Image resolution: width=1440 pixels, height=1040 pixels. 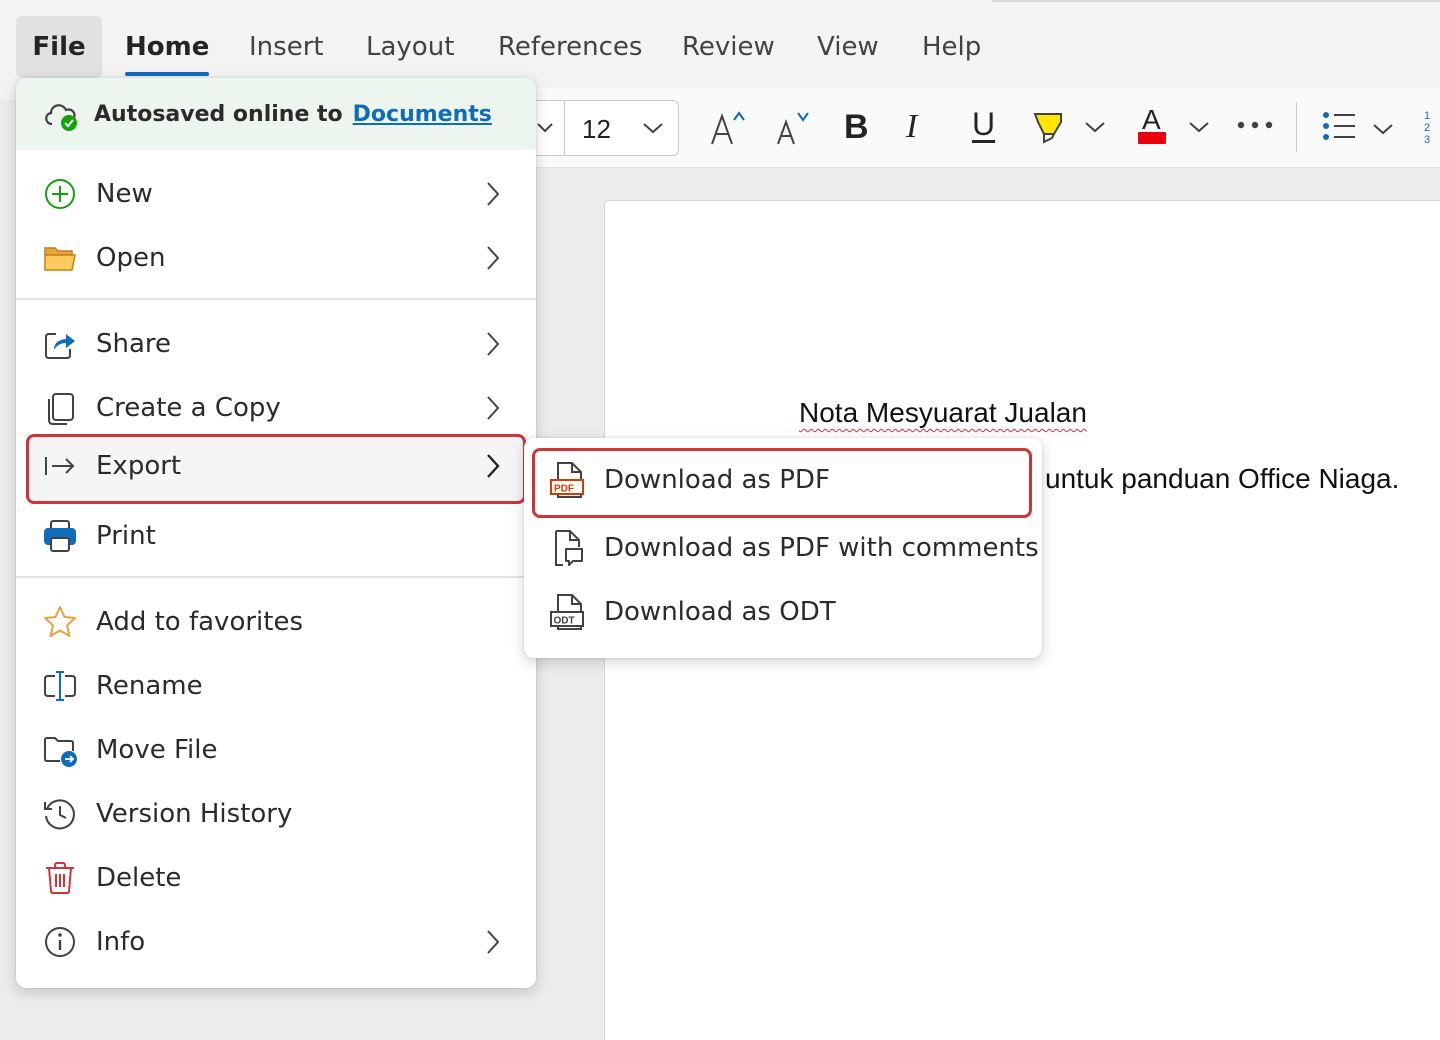 I want to click on menu-item-label: Add to favorites, so click(x=199, y=622).